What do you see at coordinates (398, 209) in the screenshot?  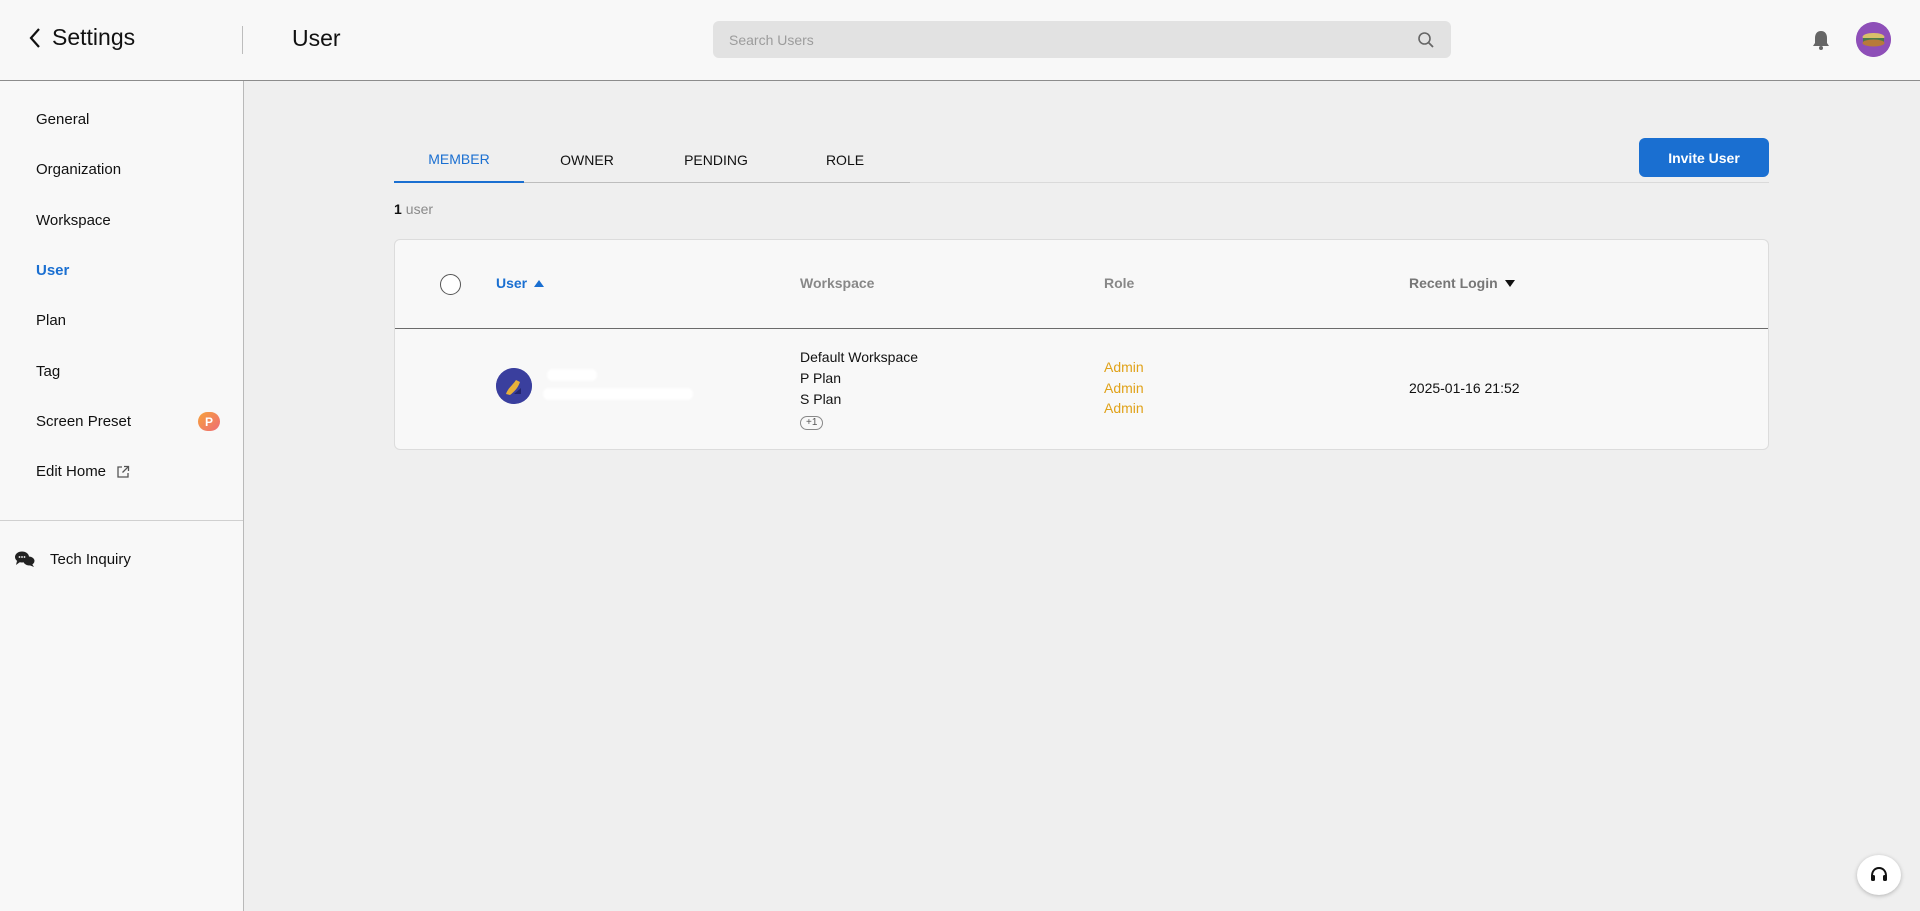 I see `user-count-number: 1` at bounding box center [398, 209].